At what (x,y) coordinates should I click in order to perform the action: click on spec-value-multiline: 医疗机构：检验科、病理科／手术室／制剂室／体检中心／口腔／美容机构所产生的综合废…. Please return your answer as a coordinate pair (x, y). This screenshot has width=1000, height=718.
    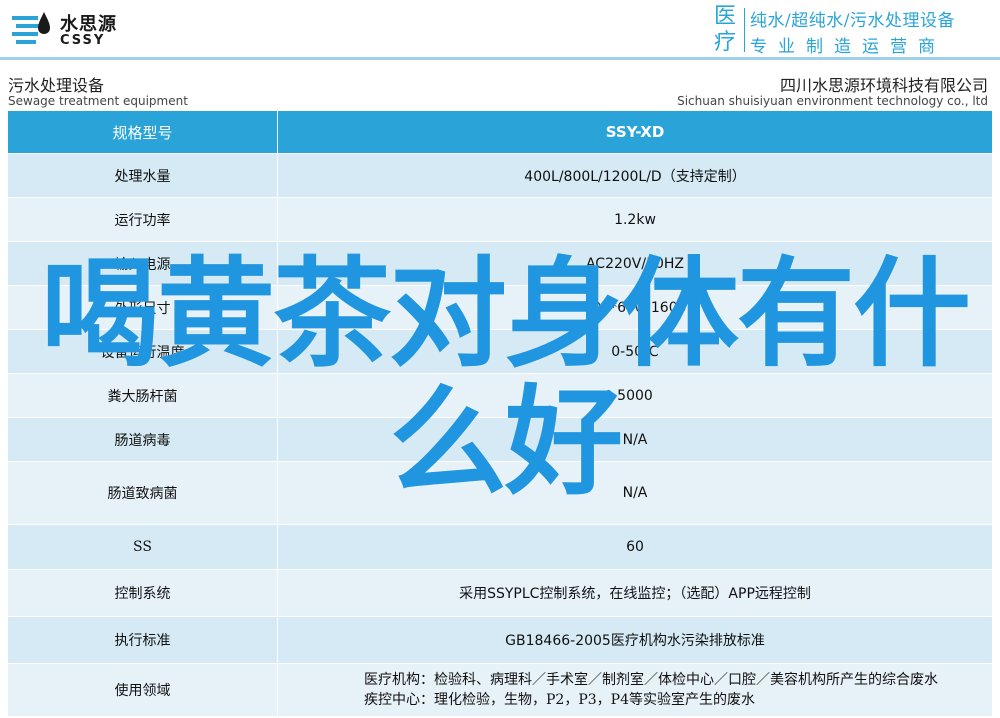
    Looking at the image, I should click on (635, 690).